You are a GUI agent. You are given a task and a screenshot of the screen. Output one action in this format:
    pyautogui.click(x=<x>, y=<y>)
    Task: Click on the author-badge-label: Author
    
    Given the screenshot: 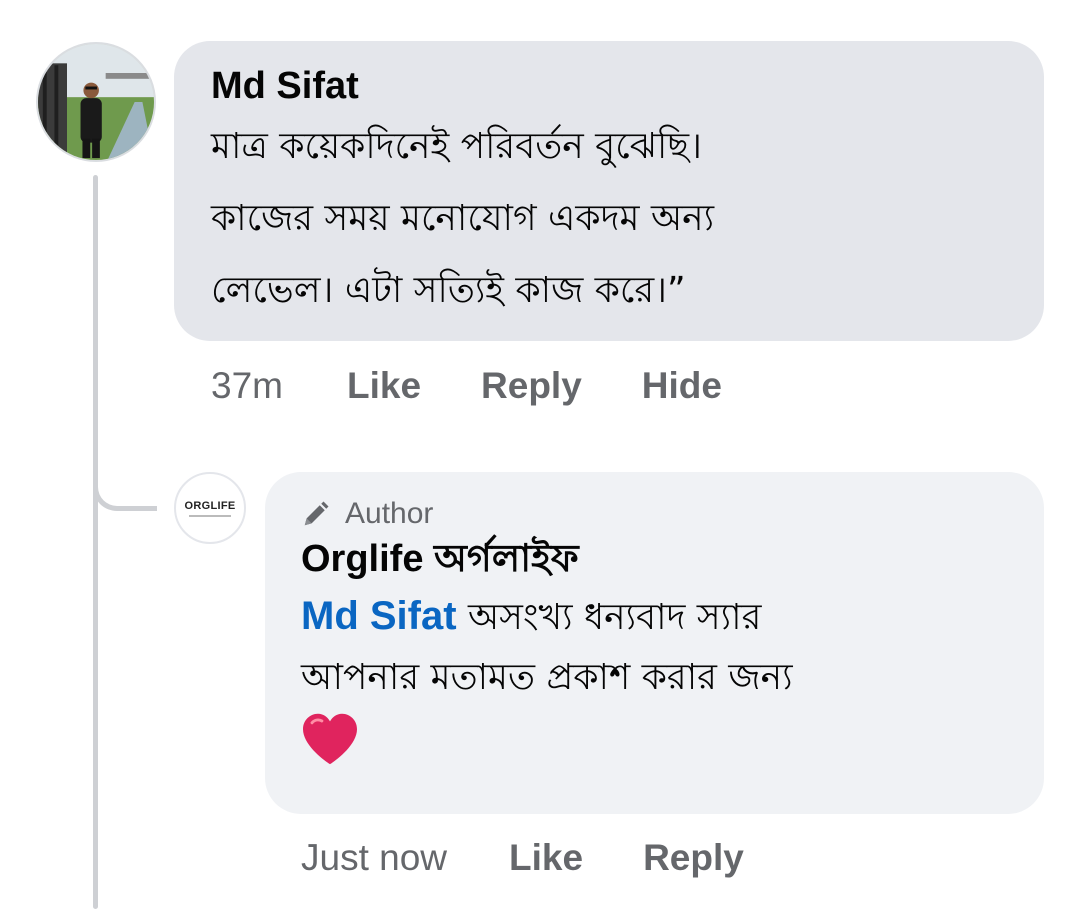 What is the action you would take?
    pyautogui.click(x=389, y=513)
    